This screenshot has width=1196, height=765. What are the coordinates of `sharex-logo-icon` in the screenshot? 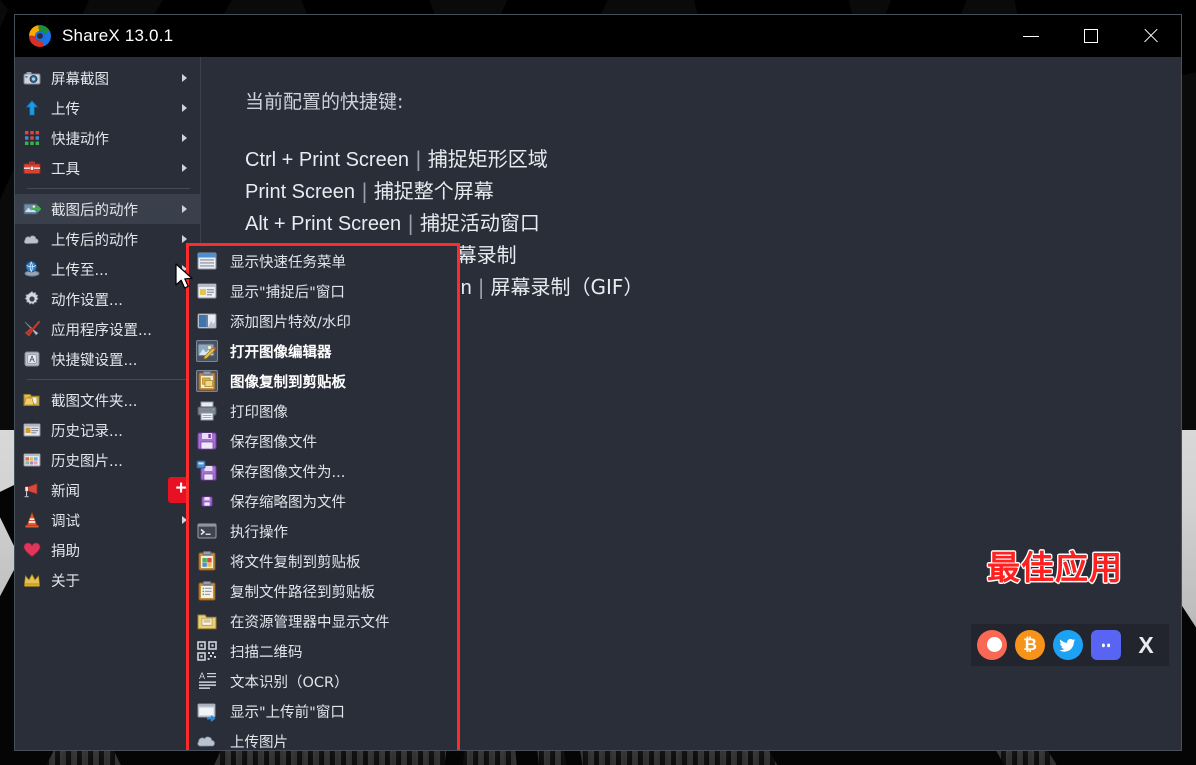 It's located at (40, 36).